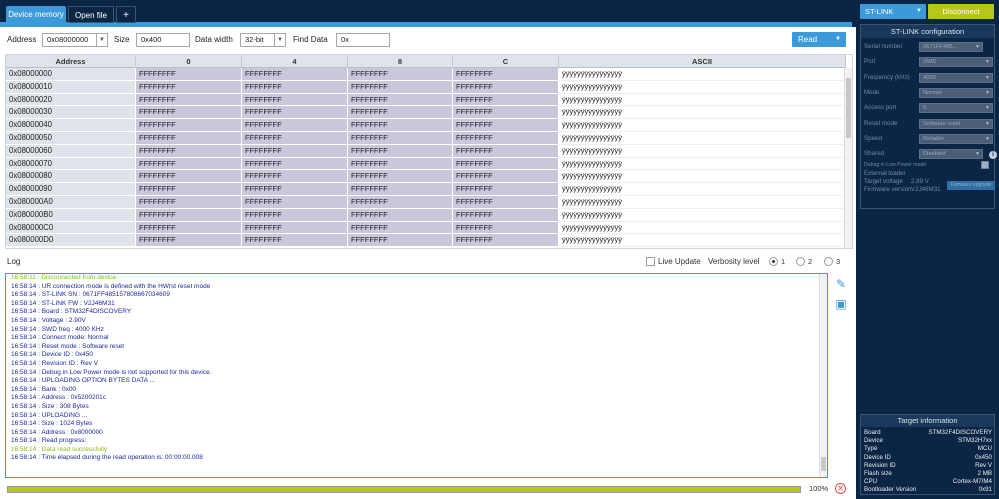 The width and height of the screenshot is (999, 499). What do you see at coordinates (956, 123) in the screenshot?
I see `config-select: Software reset ▼` at bounding box center [956, 123].